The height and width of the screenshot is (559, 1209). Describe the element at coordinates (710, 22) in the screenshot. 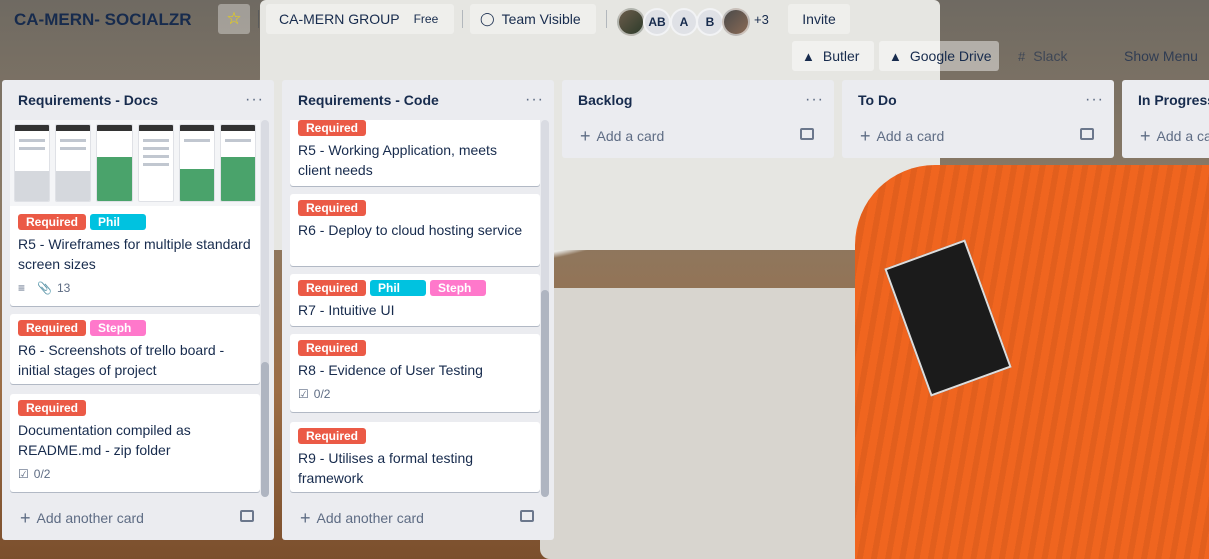

I see `avatar: B` at that location.